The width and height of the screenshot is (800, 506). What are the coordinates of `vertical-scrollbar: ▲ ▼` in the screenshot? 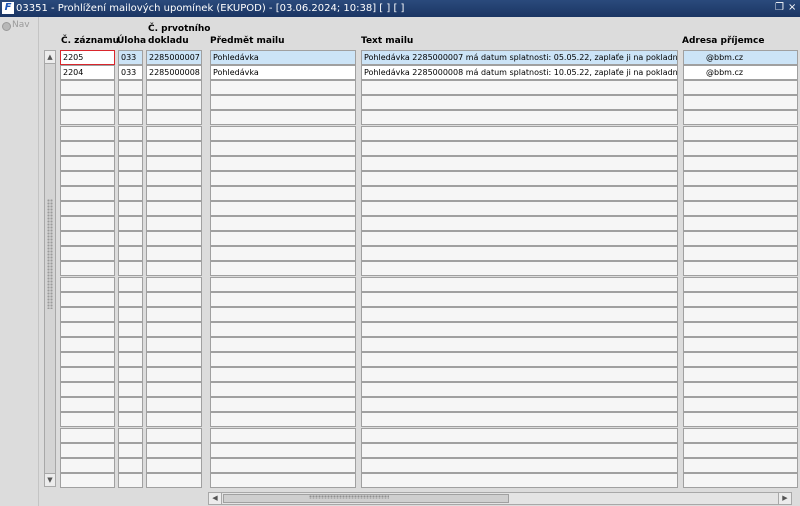 It's located at (50, 268).